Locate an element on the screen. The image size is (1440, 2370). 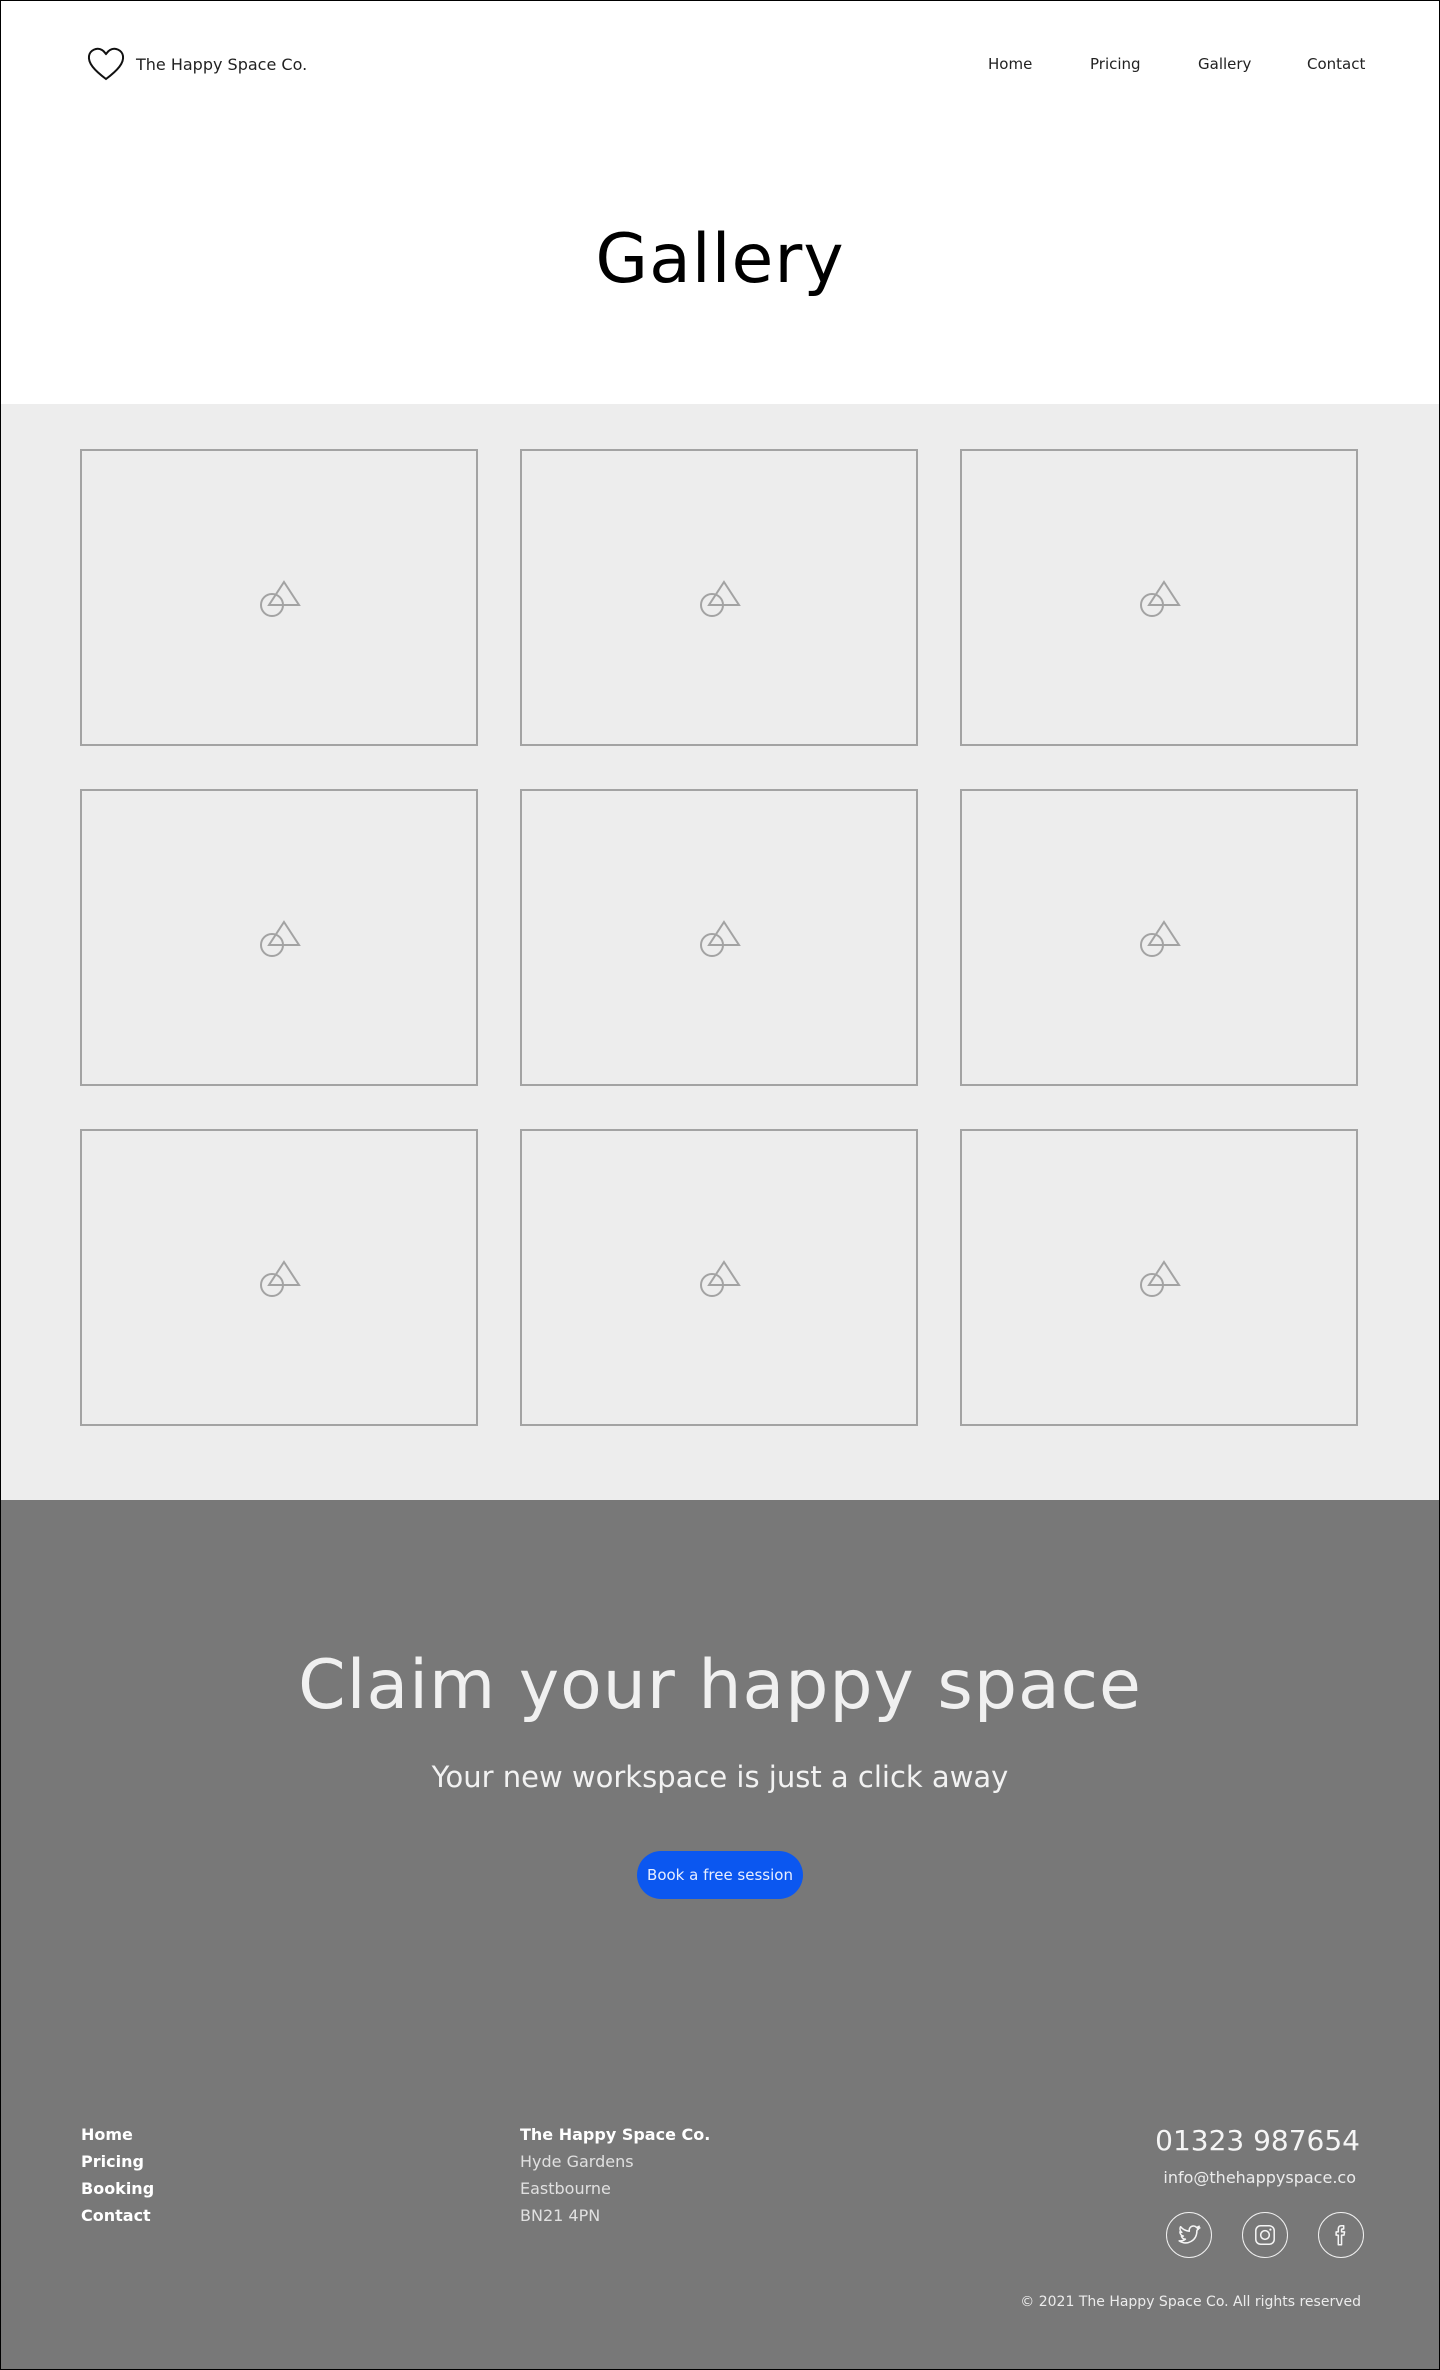
nav-gallery: Gallery is located at coordinates (1224, 64).